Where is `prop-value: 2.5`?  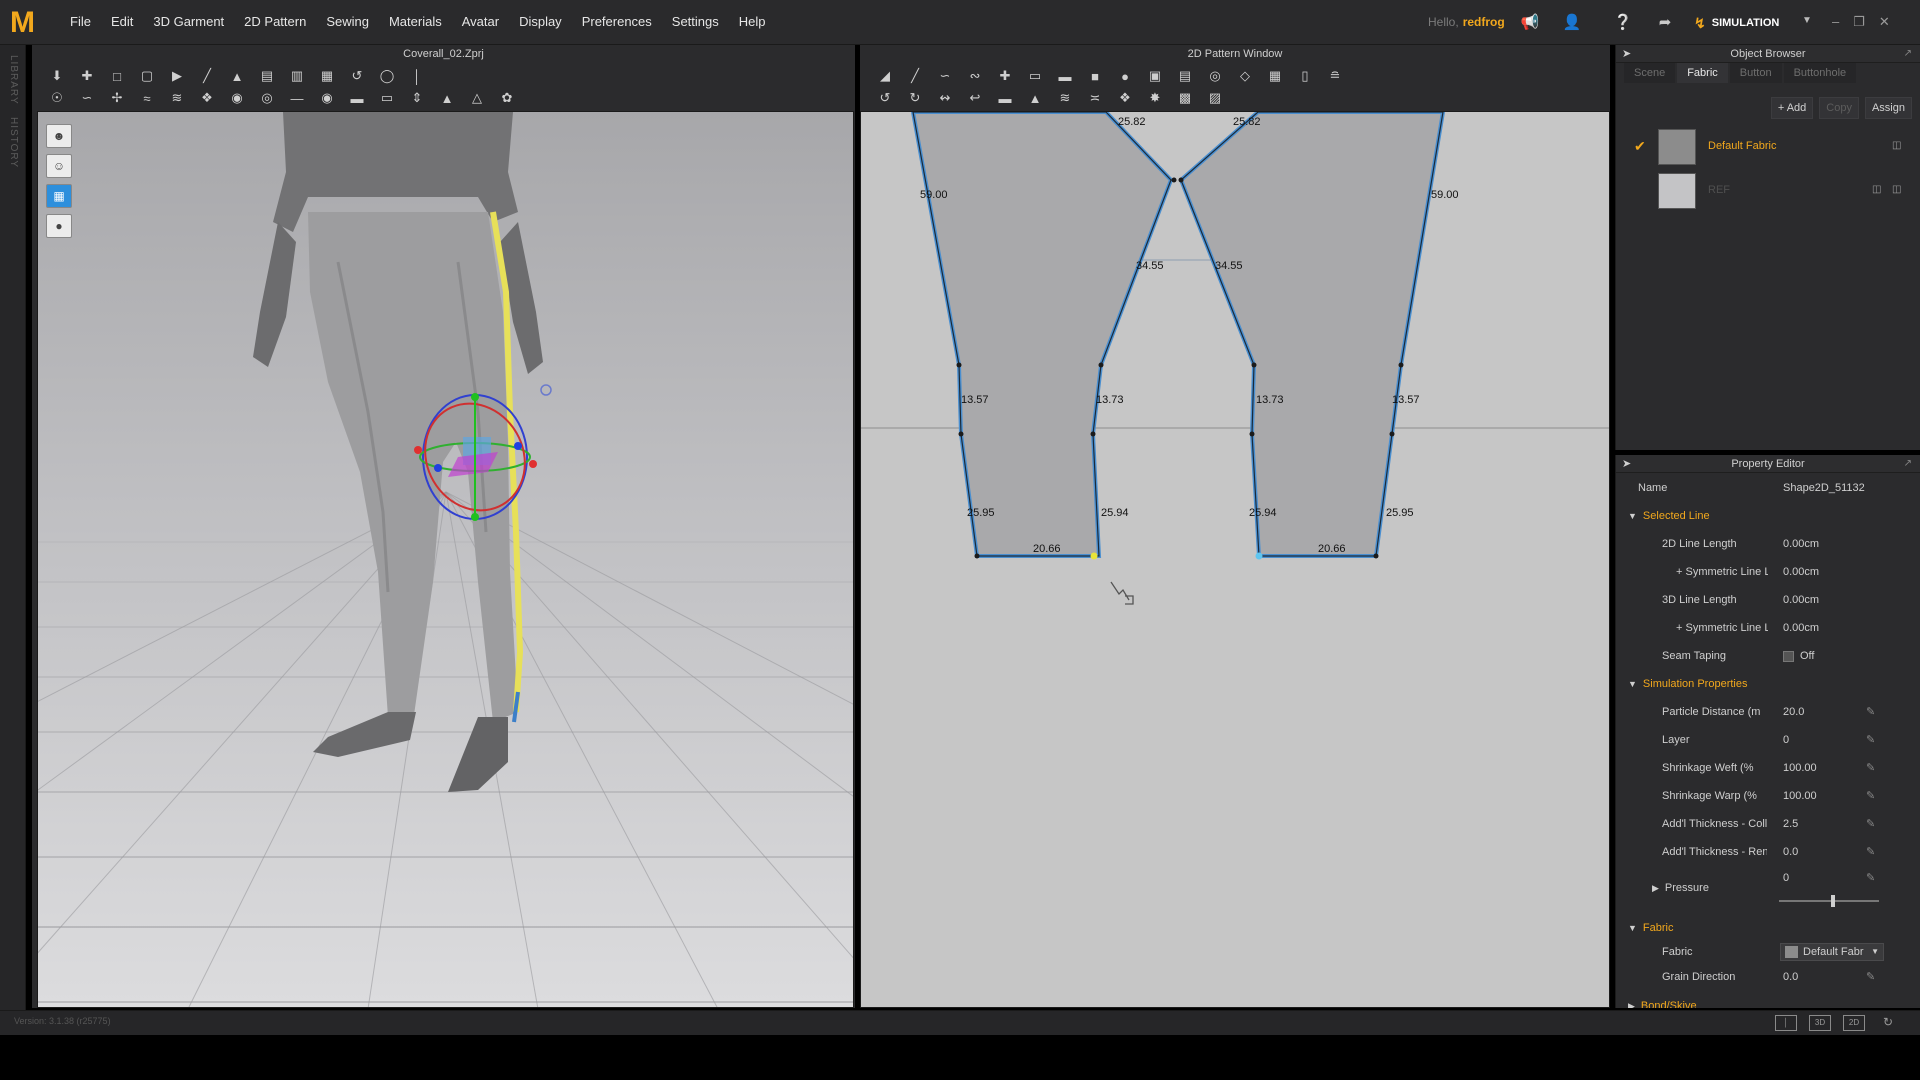 prop-value: 2.5 is located at coordinates (1790, 824).